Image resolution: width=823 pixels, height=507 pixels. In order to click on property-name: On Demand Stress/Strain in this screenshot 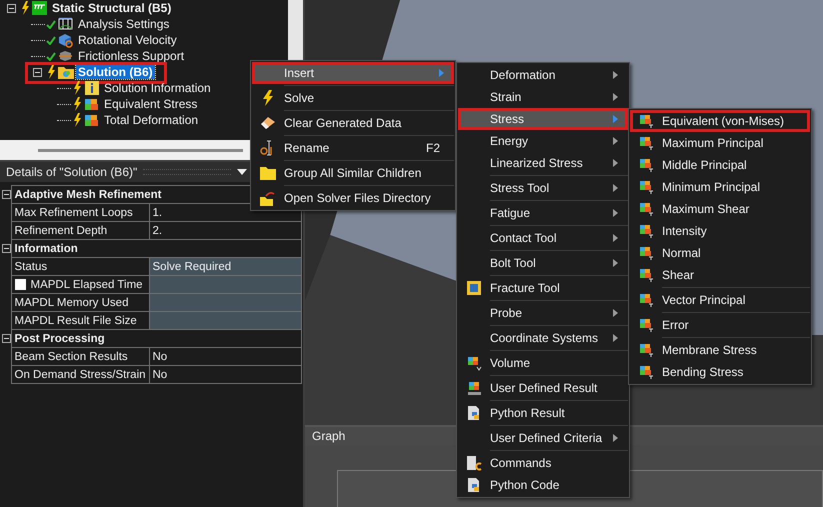, I will do `click(80, 375)`.